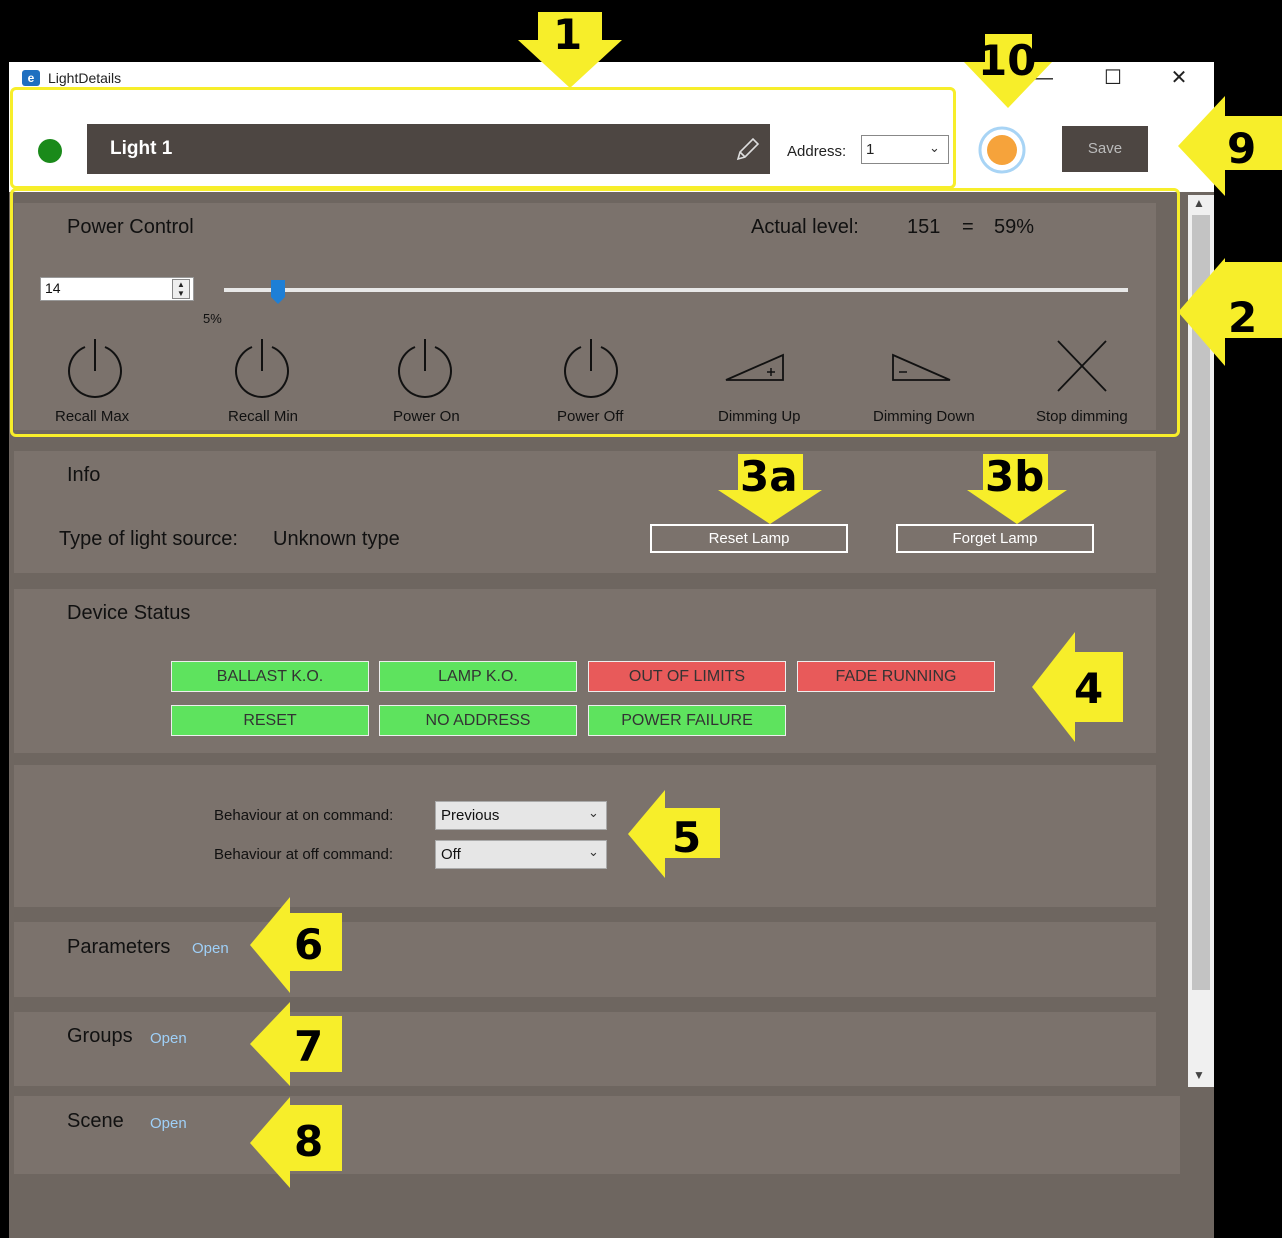  What do you see at coordinates (309, 1141) in the screenshot?
I see `annotation-number-8: 8` at bounding box center [309, 1141].